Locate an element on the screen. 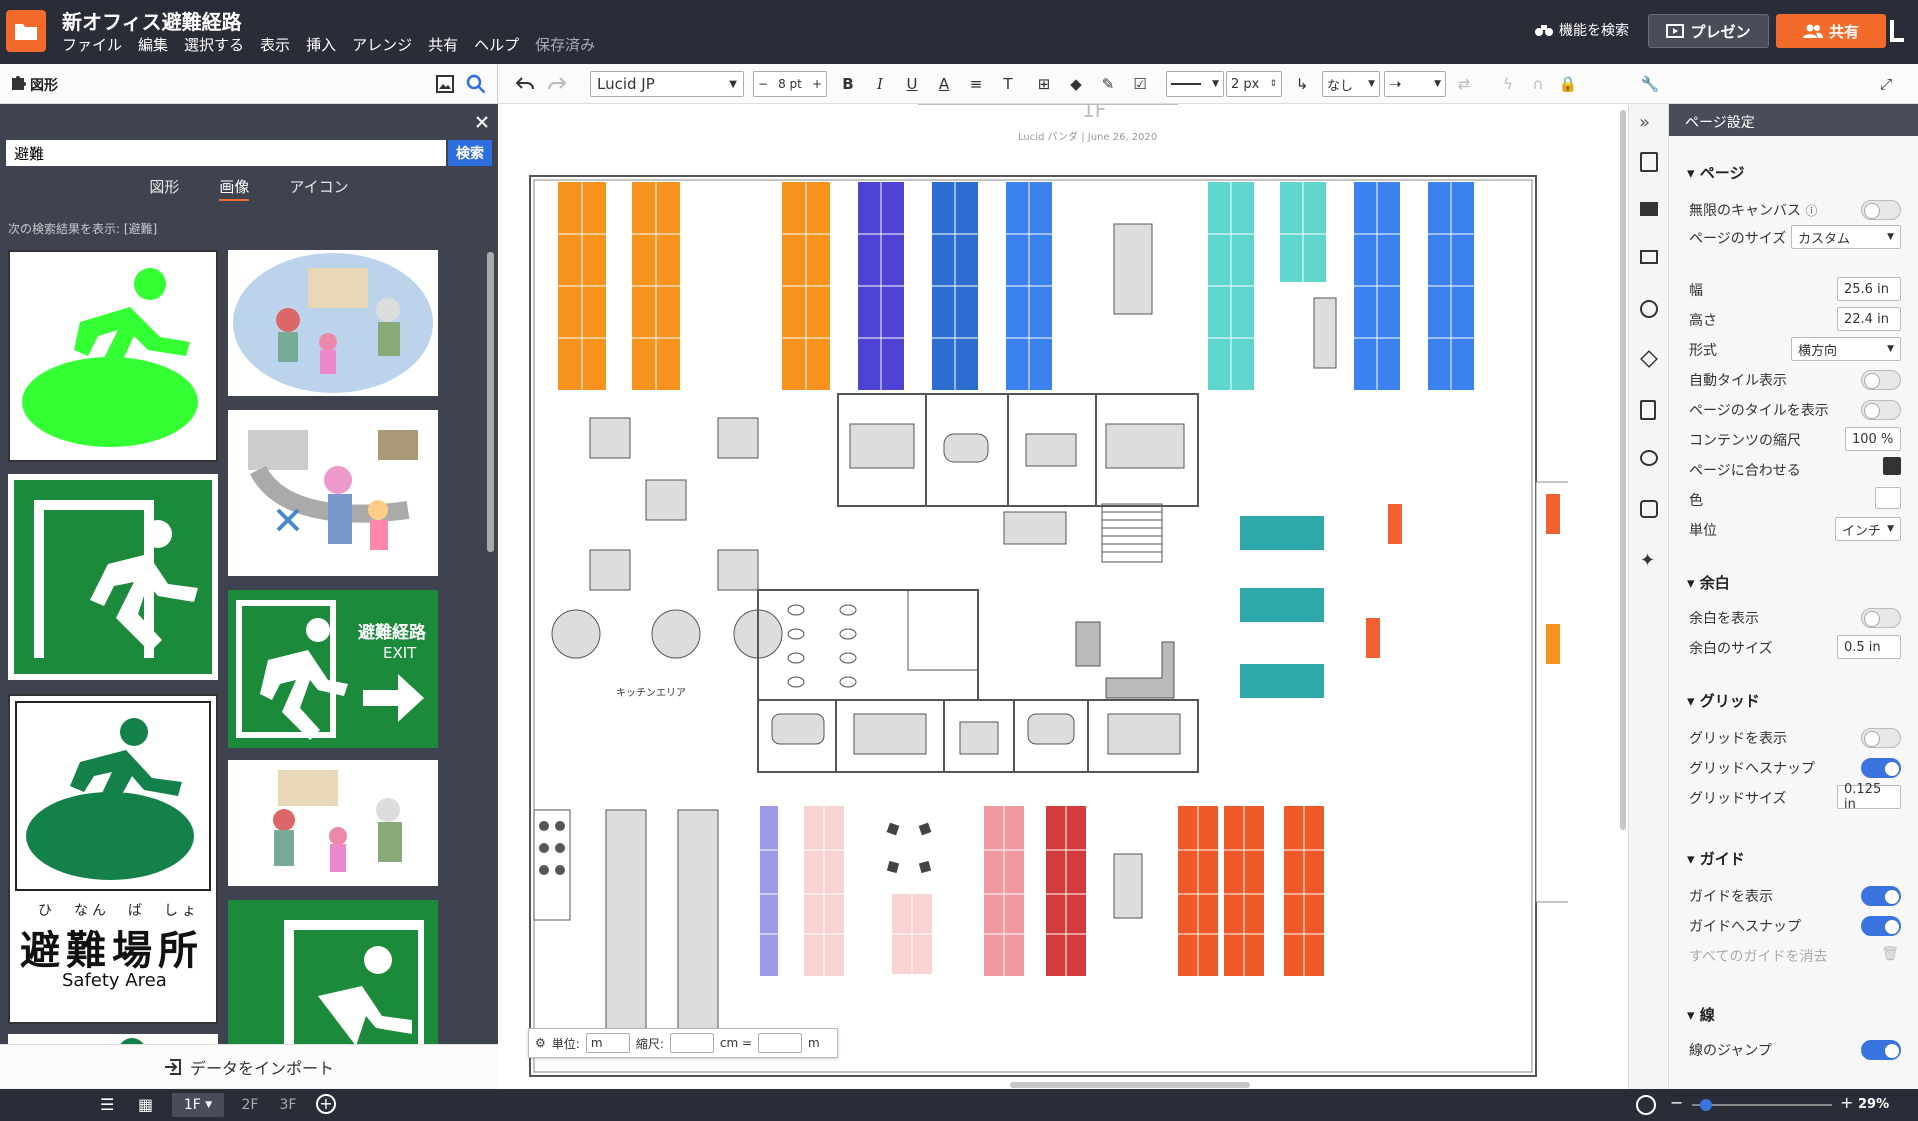 This screenshot has width=1918, height=1121. menu-insert: 挿入 is located at coordinates (321, 44).